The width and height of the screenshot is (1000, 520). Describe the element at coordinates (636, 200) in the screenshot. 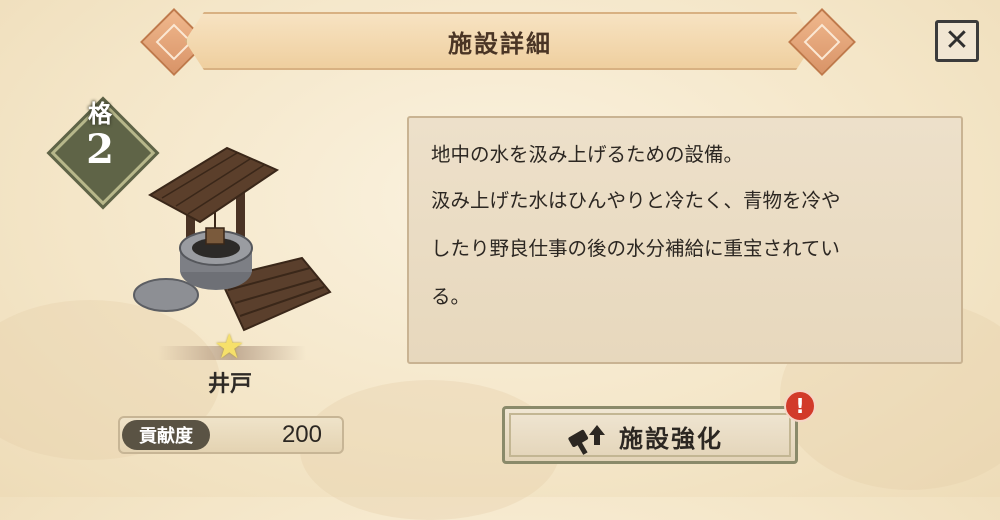

I see `description-line: 汲み上げた水はひんやりと冷たく、青物を冷や` at that location.